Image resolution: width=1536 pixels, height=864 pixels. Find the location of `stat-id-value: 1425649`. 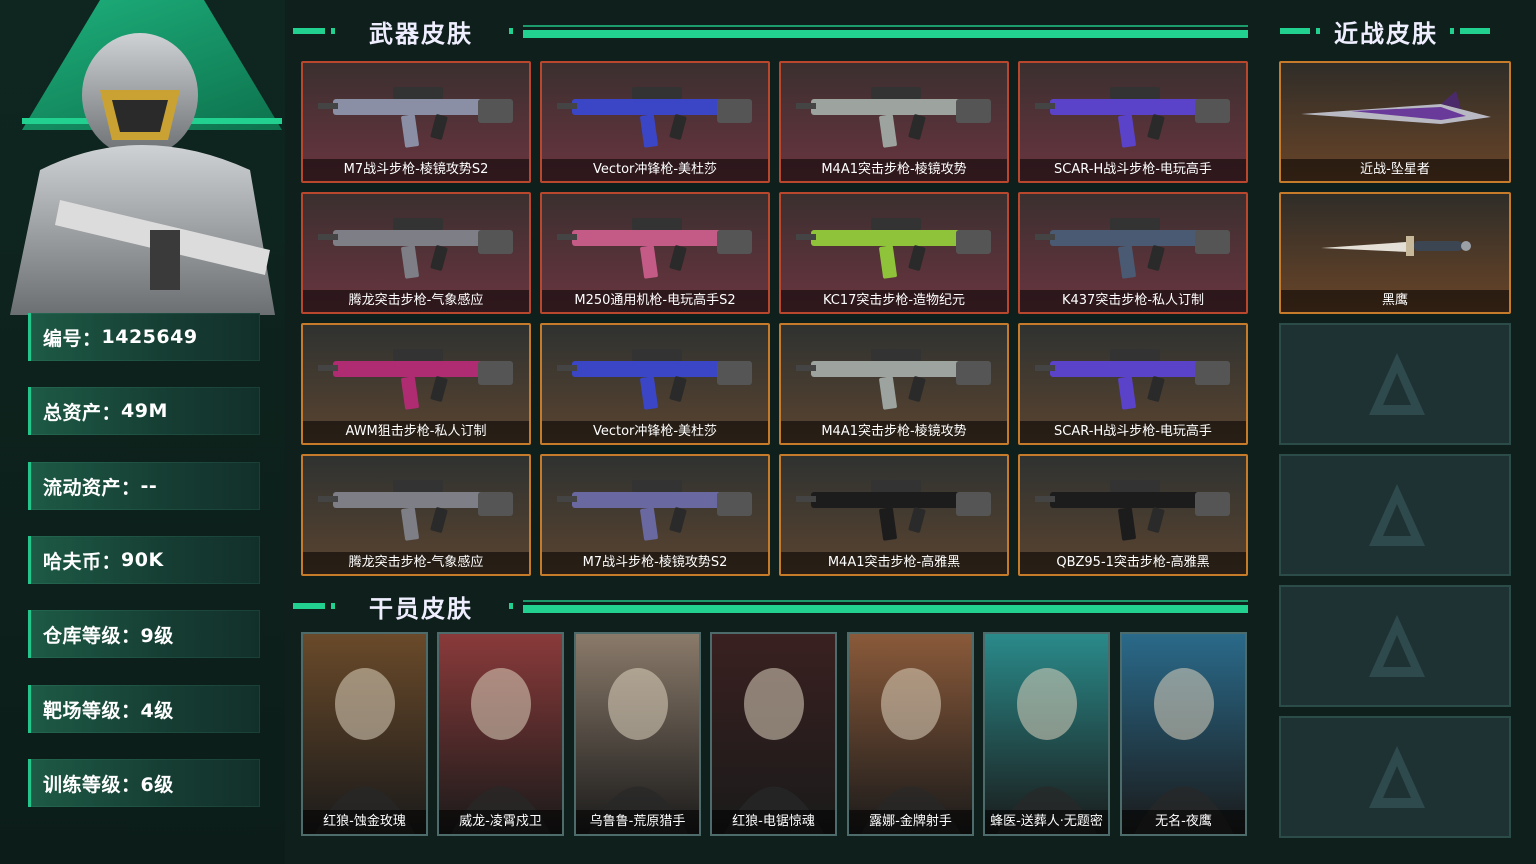

stat-id-value: 1425649 is located at coordinates (149, 337).